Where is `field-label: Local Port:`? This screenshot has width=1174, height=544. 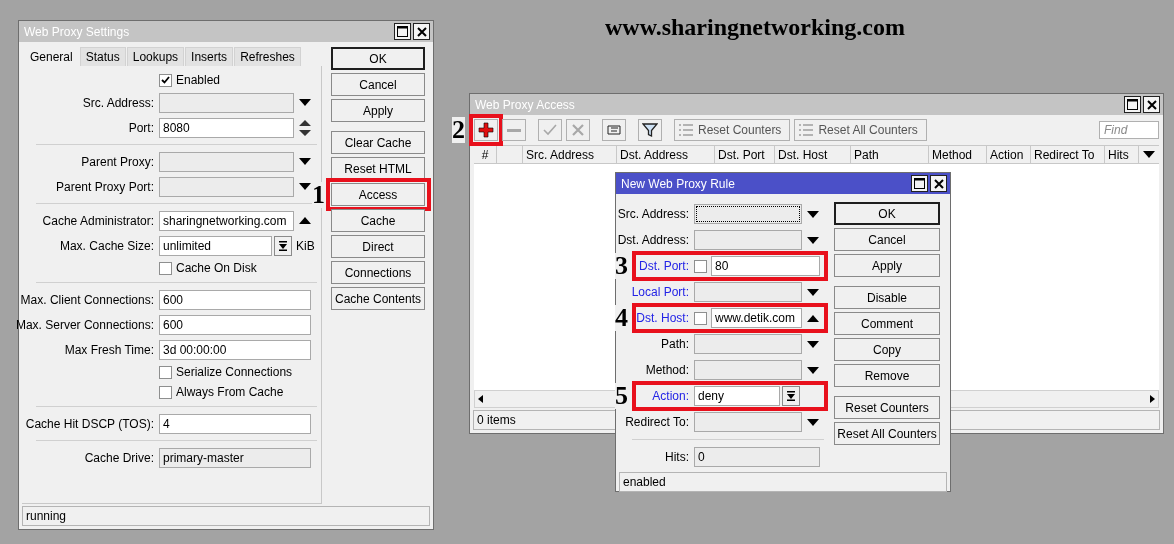 field-label: Local Port: is located at coordinates (660, 292).